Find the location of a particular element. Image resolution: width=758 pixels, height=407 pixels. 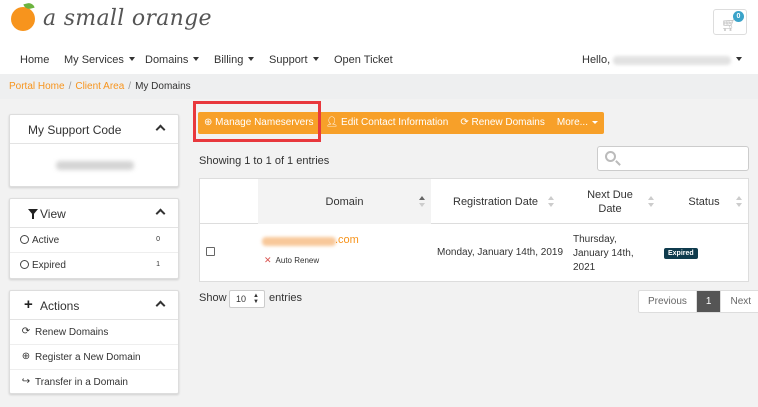

action-label: Renew Domains is located at coordinates (72, 332).